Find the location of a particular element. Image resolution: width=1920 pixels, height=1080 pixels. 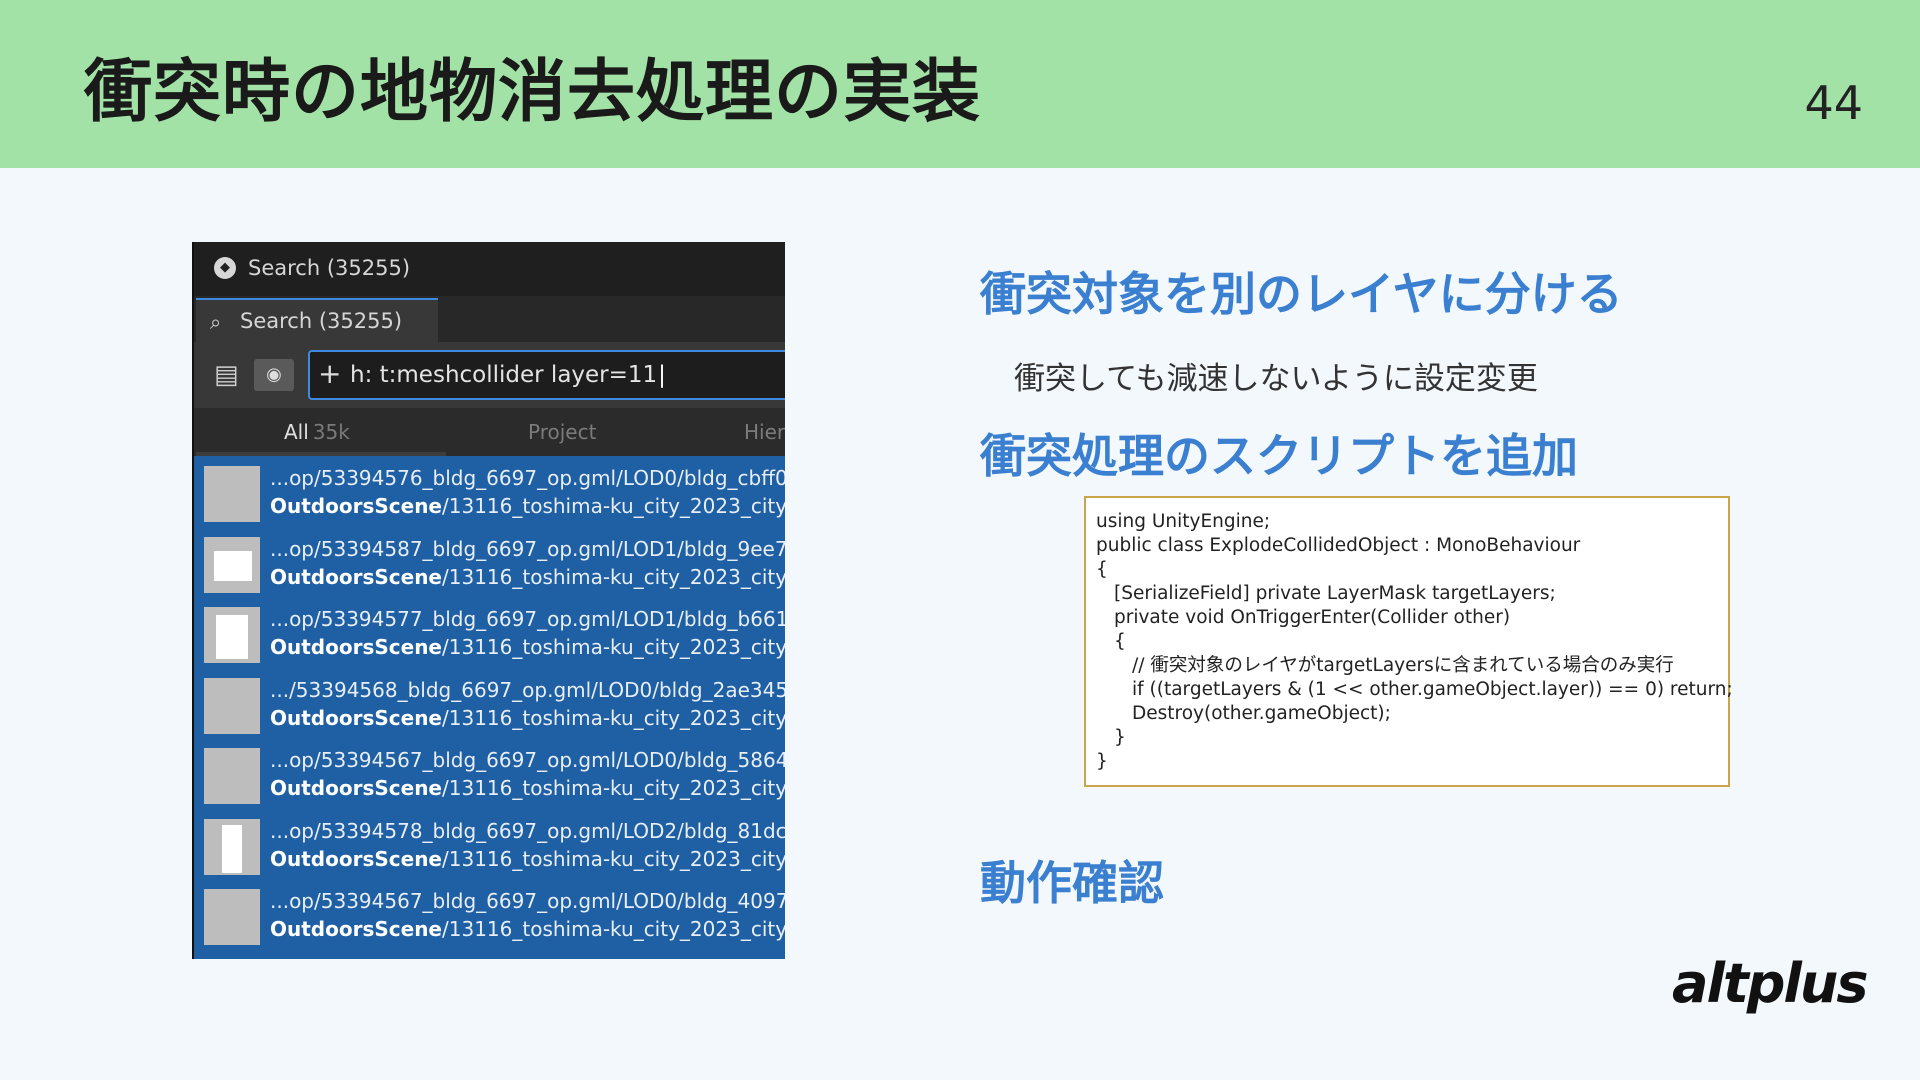

search-query-text: h: t:meshcollider layer=11 is located at coordinates (508, 375).